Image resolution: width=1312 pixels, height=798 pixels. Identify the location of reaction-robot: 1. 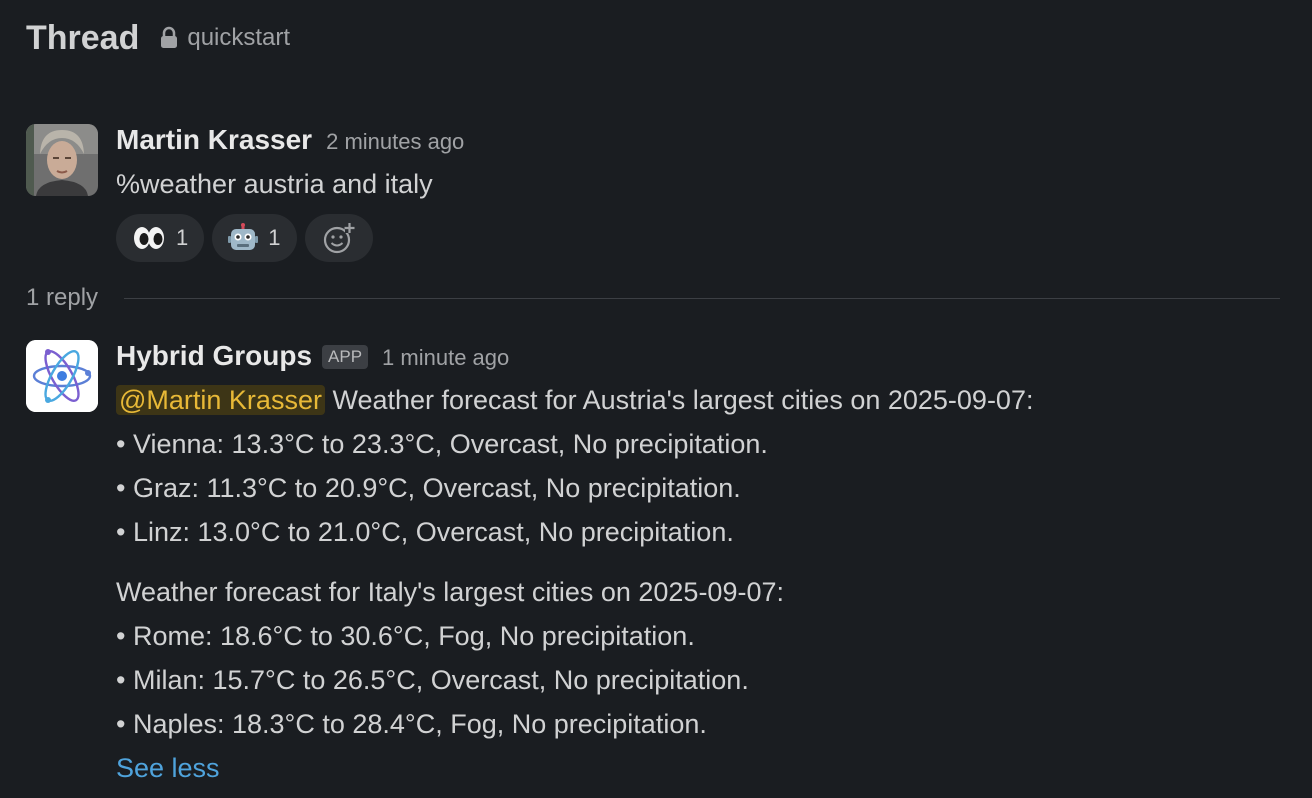
(254, 238).